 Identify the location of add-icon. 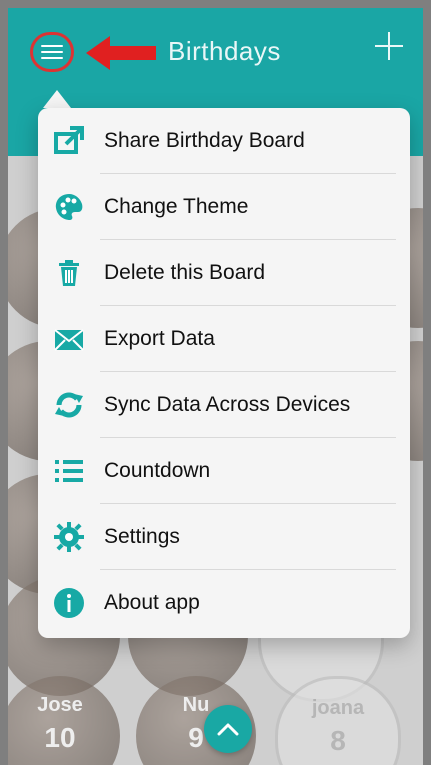
(389, 46).